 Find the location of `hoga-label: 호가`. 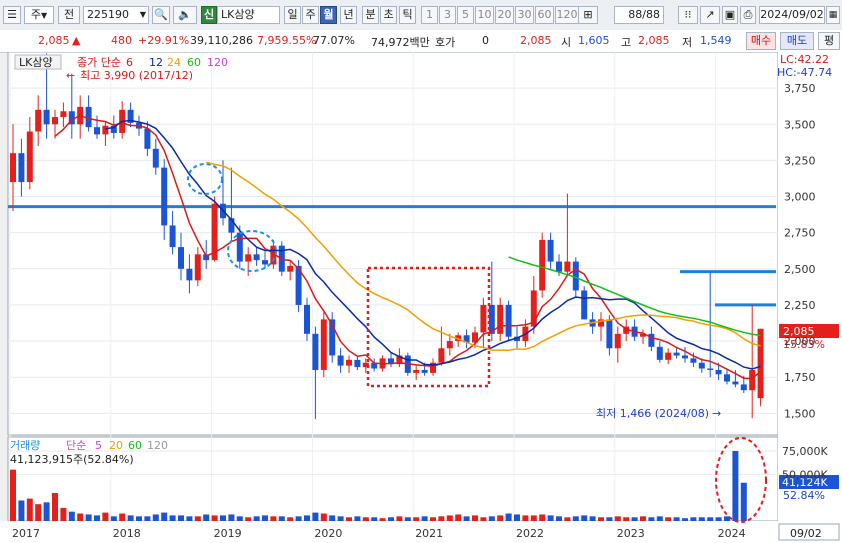

hoga-label: 호가 is located at coordinates (445, 42).